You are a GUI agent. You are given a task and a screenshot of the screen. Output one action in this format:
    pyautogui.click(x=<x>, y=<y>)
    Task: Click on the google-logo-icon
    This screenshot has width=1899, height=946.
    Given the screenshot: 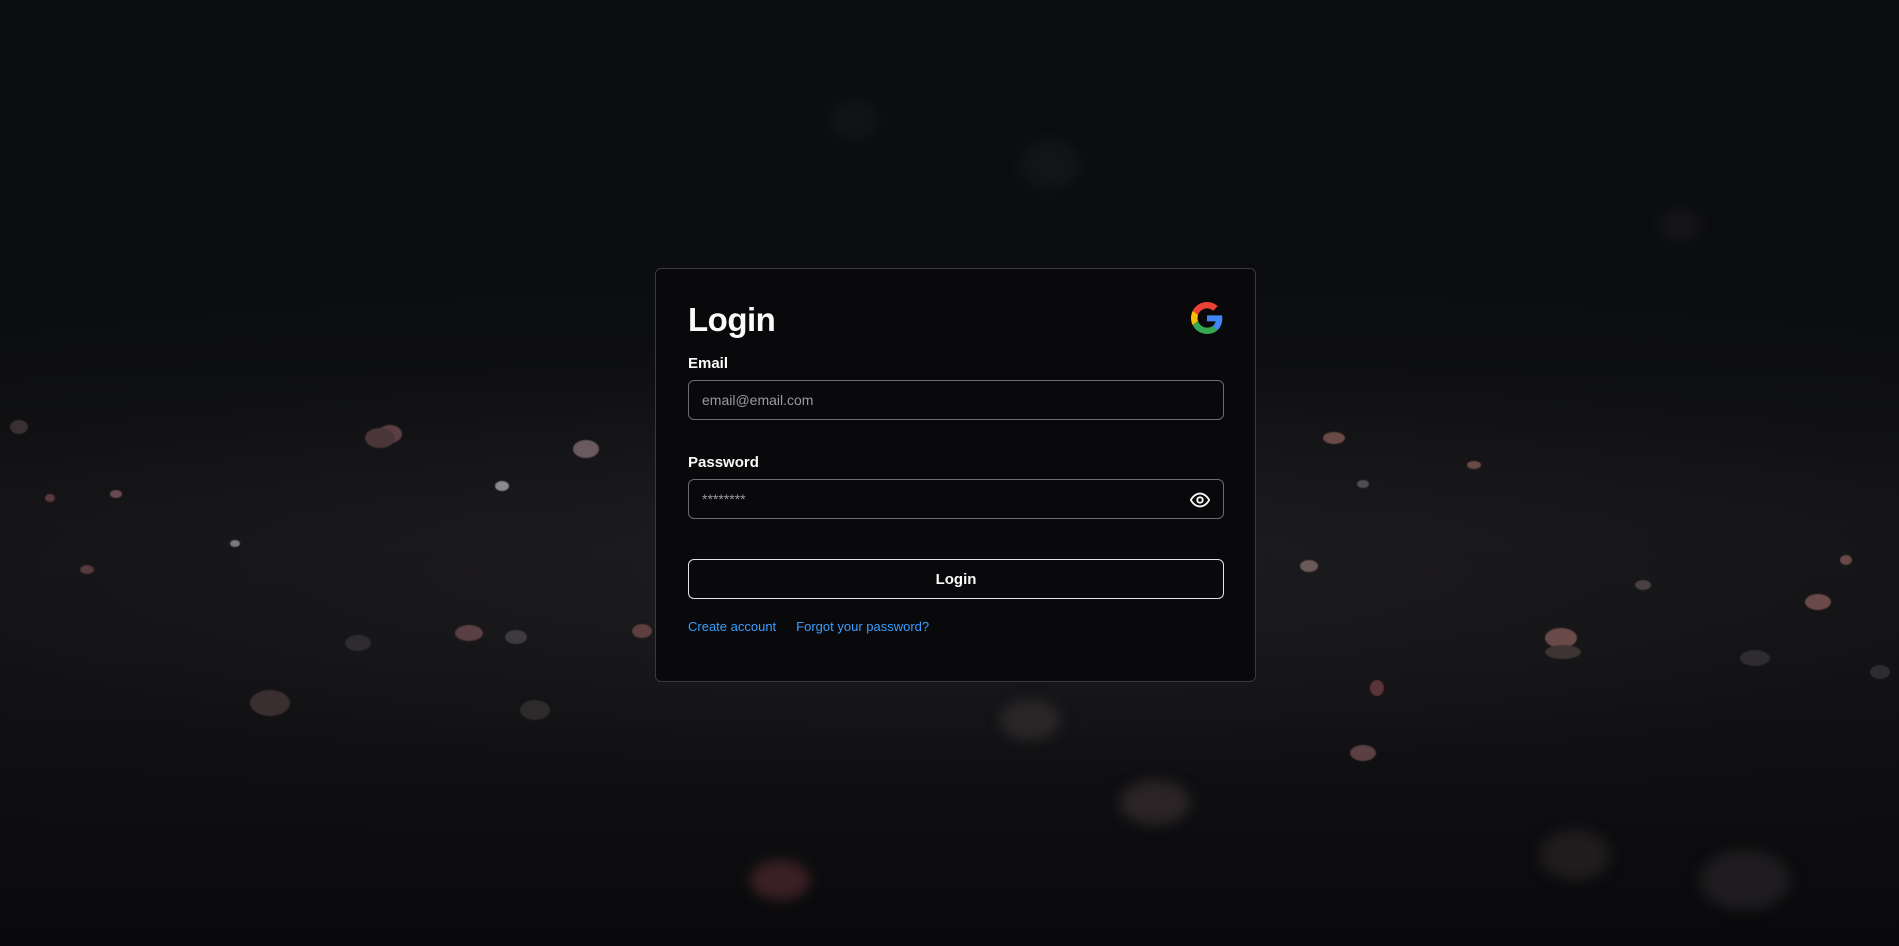 What is the action you would take?
    pyautogui.click(x=1207, y=318)
    